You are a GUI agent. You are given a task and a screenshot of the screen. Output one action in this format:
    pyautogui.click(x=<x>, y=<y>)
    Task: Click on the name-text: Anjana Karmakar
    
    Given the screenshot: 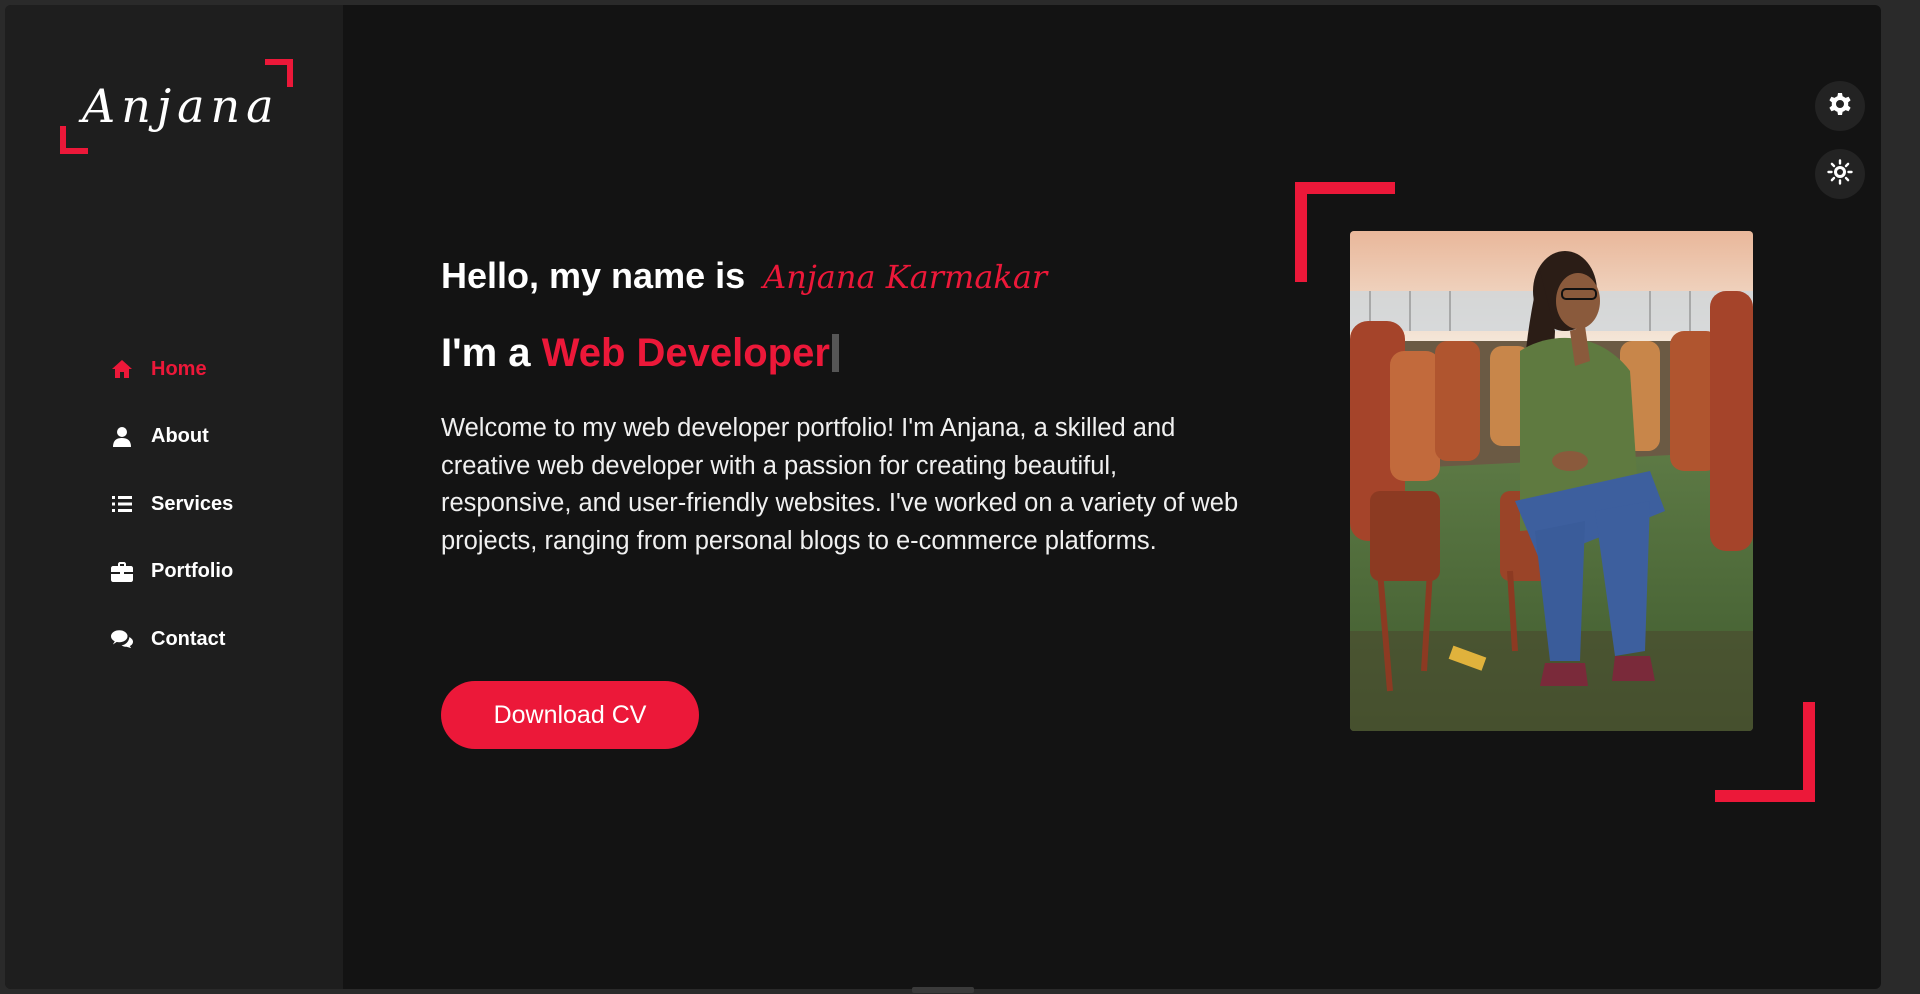 What is the action you would take?
    pyautogui.click(x=905, y=277)
    